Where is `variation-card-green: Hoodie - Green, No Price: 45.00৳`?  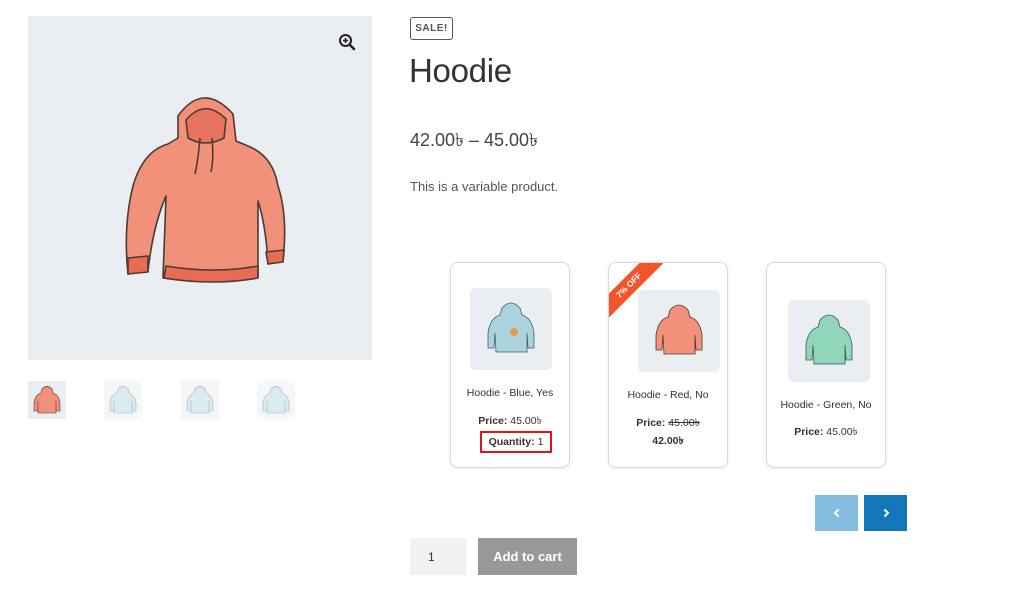
variation-card-green: Hoodie - Green, No Price: 45.00৳ is located at coordinates (826, 365).